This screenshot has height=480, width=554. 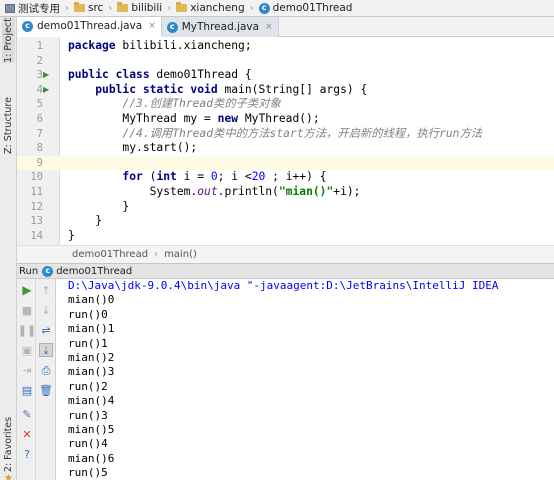 I want to click on arrow-down-icon: ↓, so click(x=46, y=310).